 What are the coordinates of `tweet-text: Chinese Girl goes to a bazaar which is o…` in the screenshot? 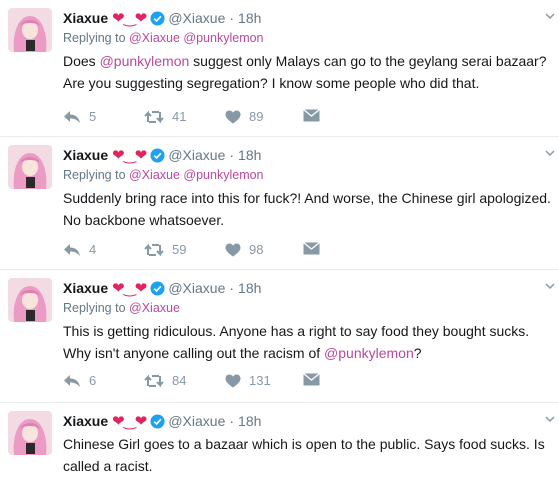 It's located at (310, 455).